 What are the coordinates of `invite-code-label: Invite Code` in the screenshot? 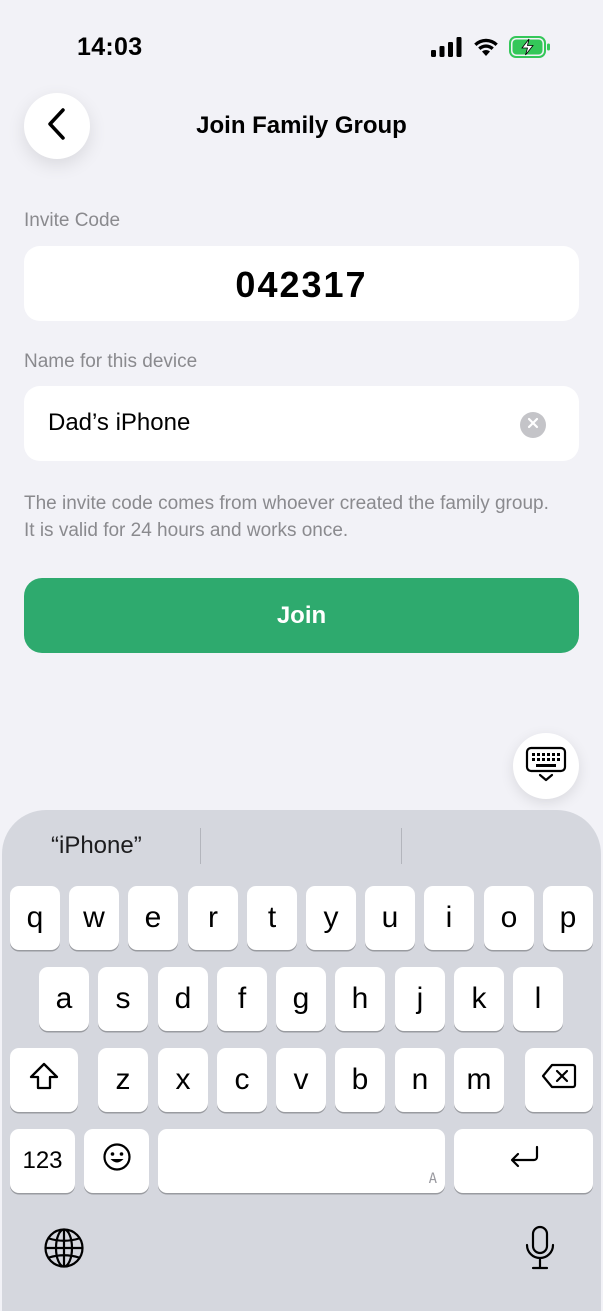 It's located at (72, 220).